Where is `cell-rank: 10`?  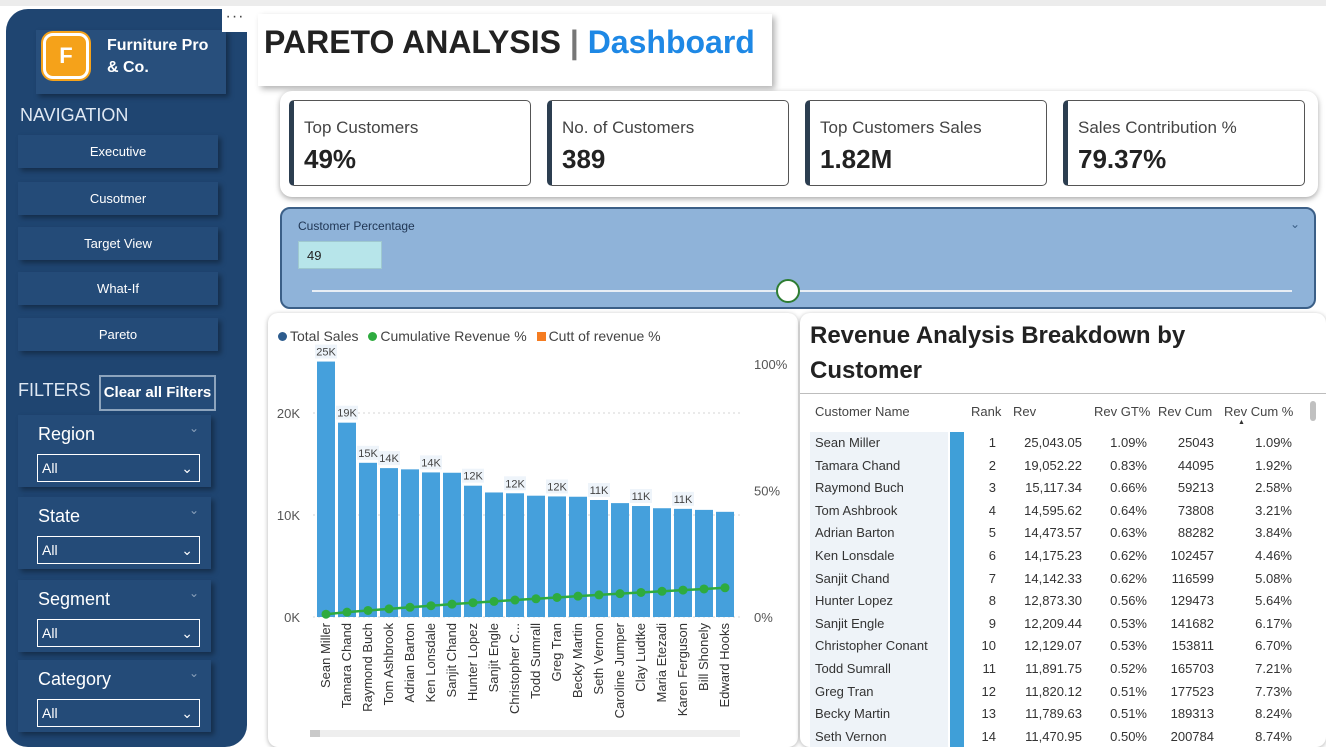 cell-rank: 10 is located at coordinates (988, 646).